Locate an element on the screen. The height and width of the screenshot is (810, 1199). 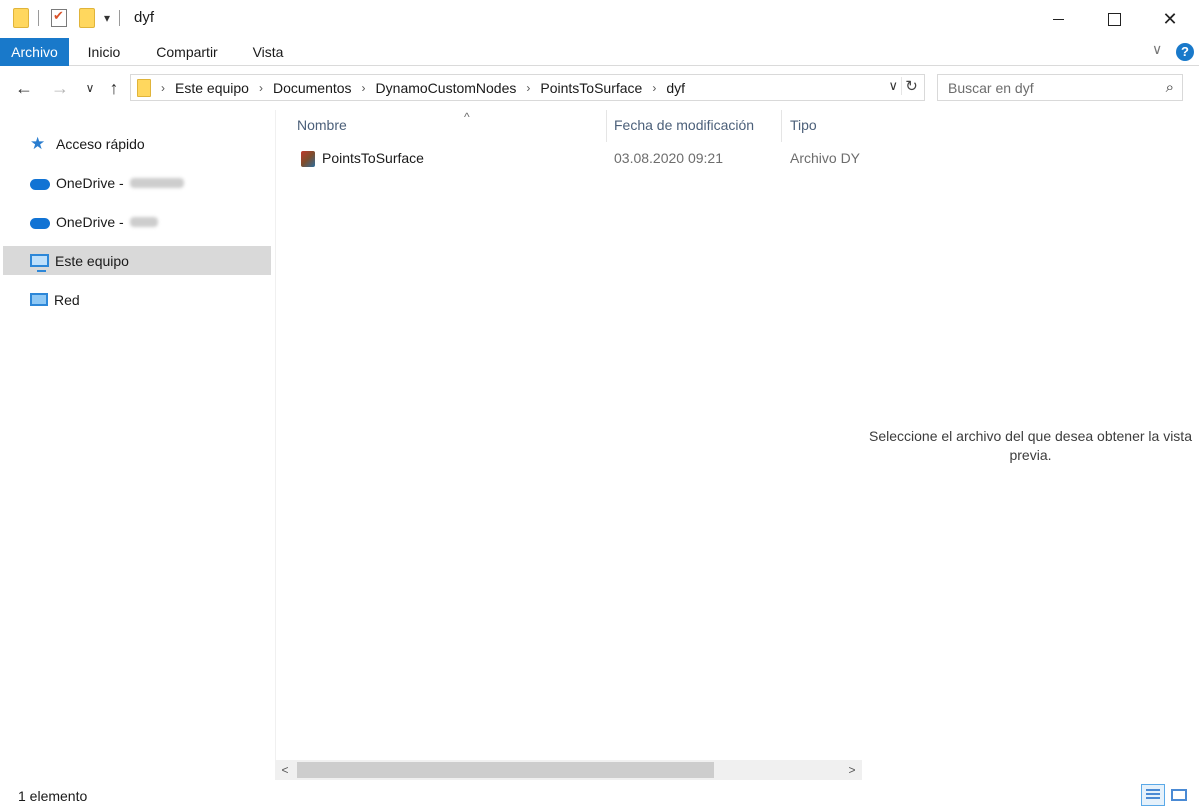
column-header-label: Nombre is located at coordinates (322, 125).